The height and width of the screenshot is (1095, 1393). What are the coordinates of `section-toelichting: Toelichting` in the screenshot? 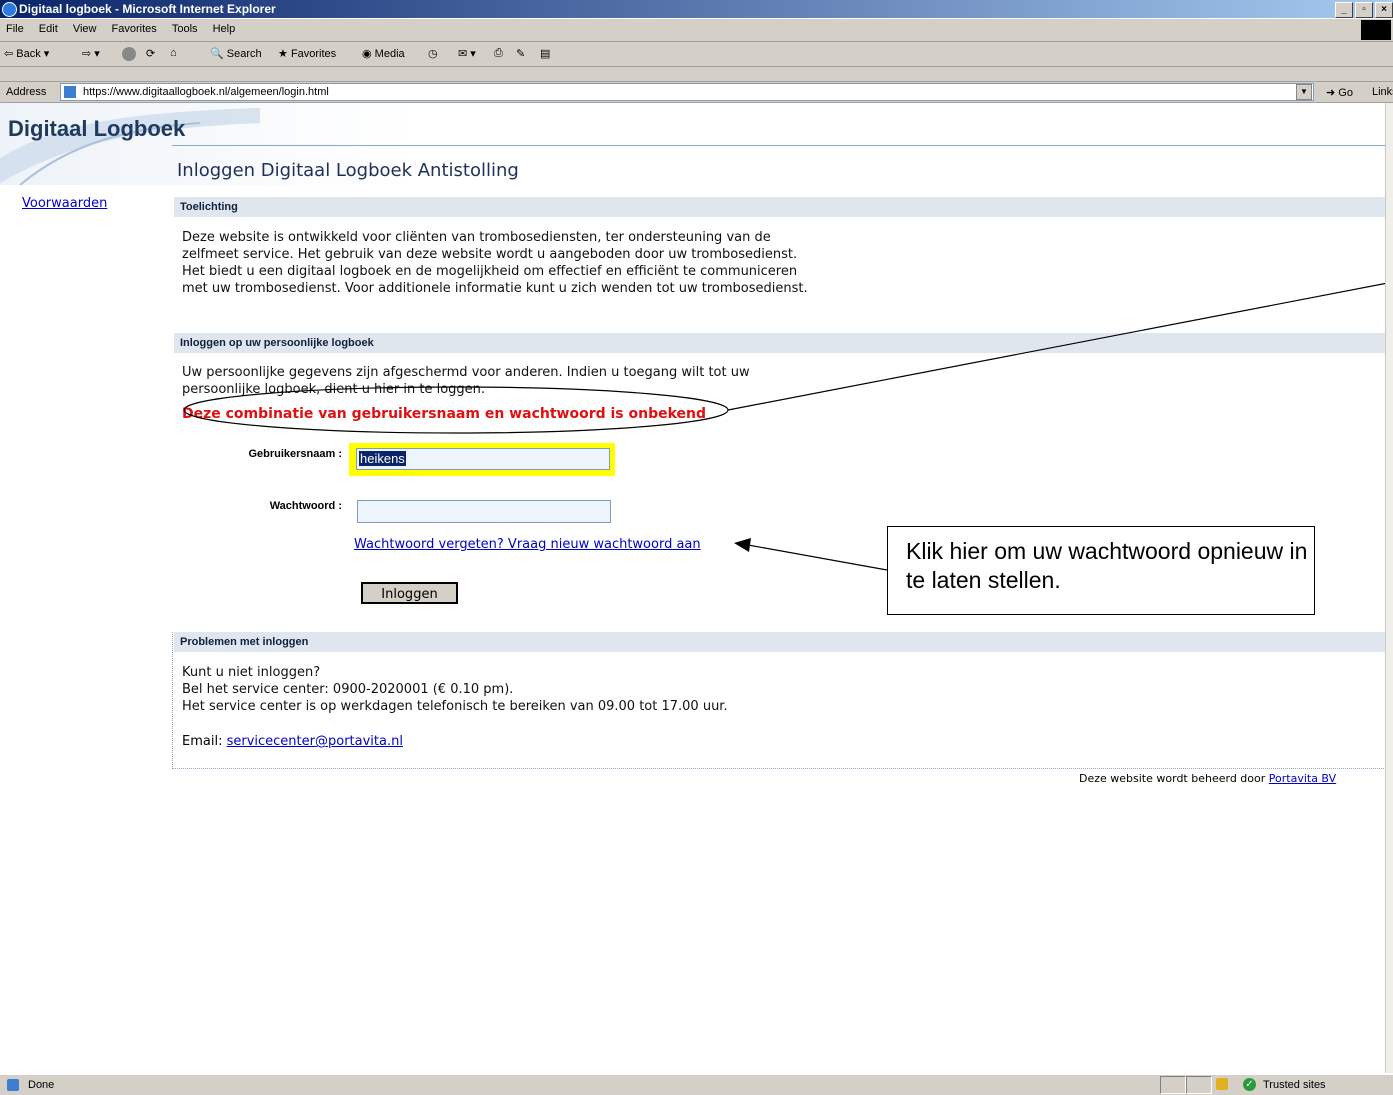 It's located at (783, 207).